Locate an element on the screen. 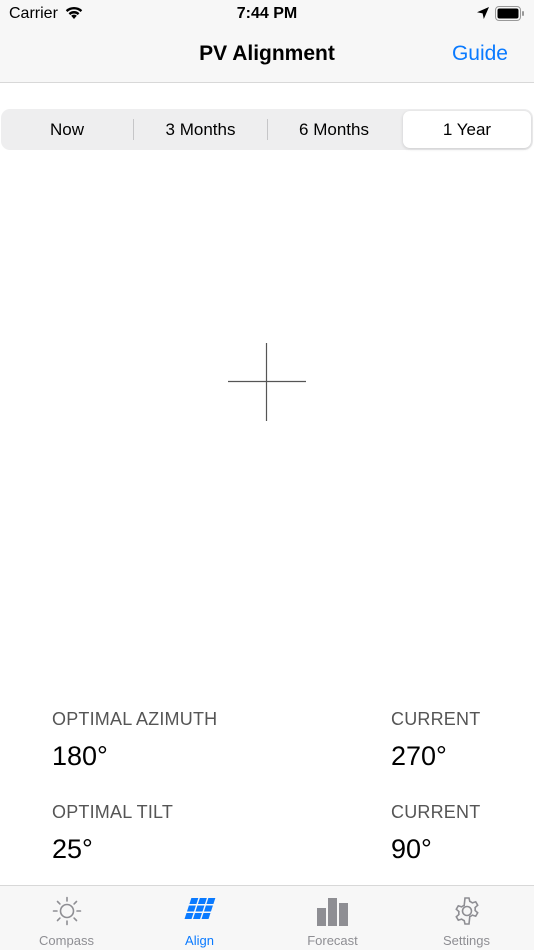 The image size is (534, 950). optimal-azimuth-value: 180° is located at coordinates (80, 756).